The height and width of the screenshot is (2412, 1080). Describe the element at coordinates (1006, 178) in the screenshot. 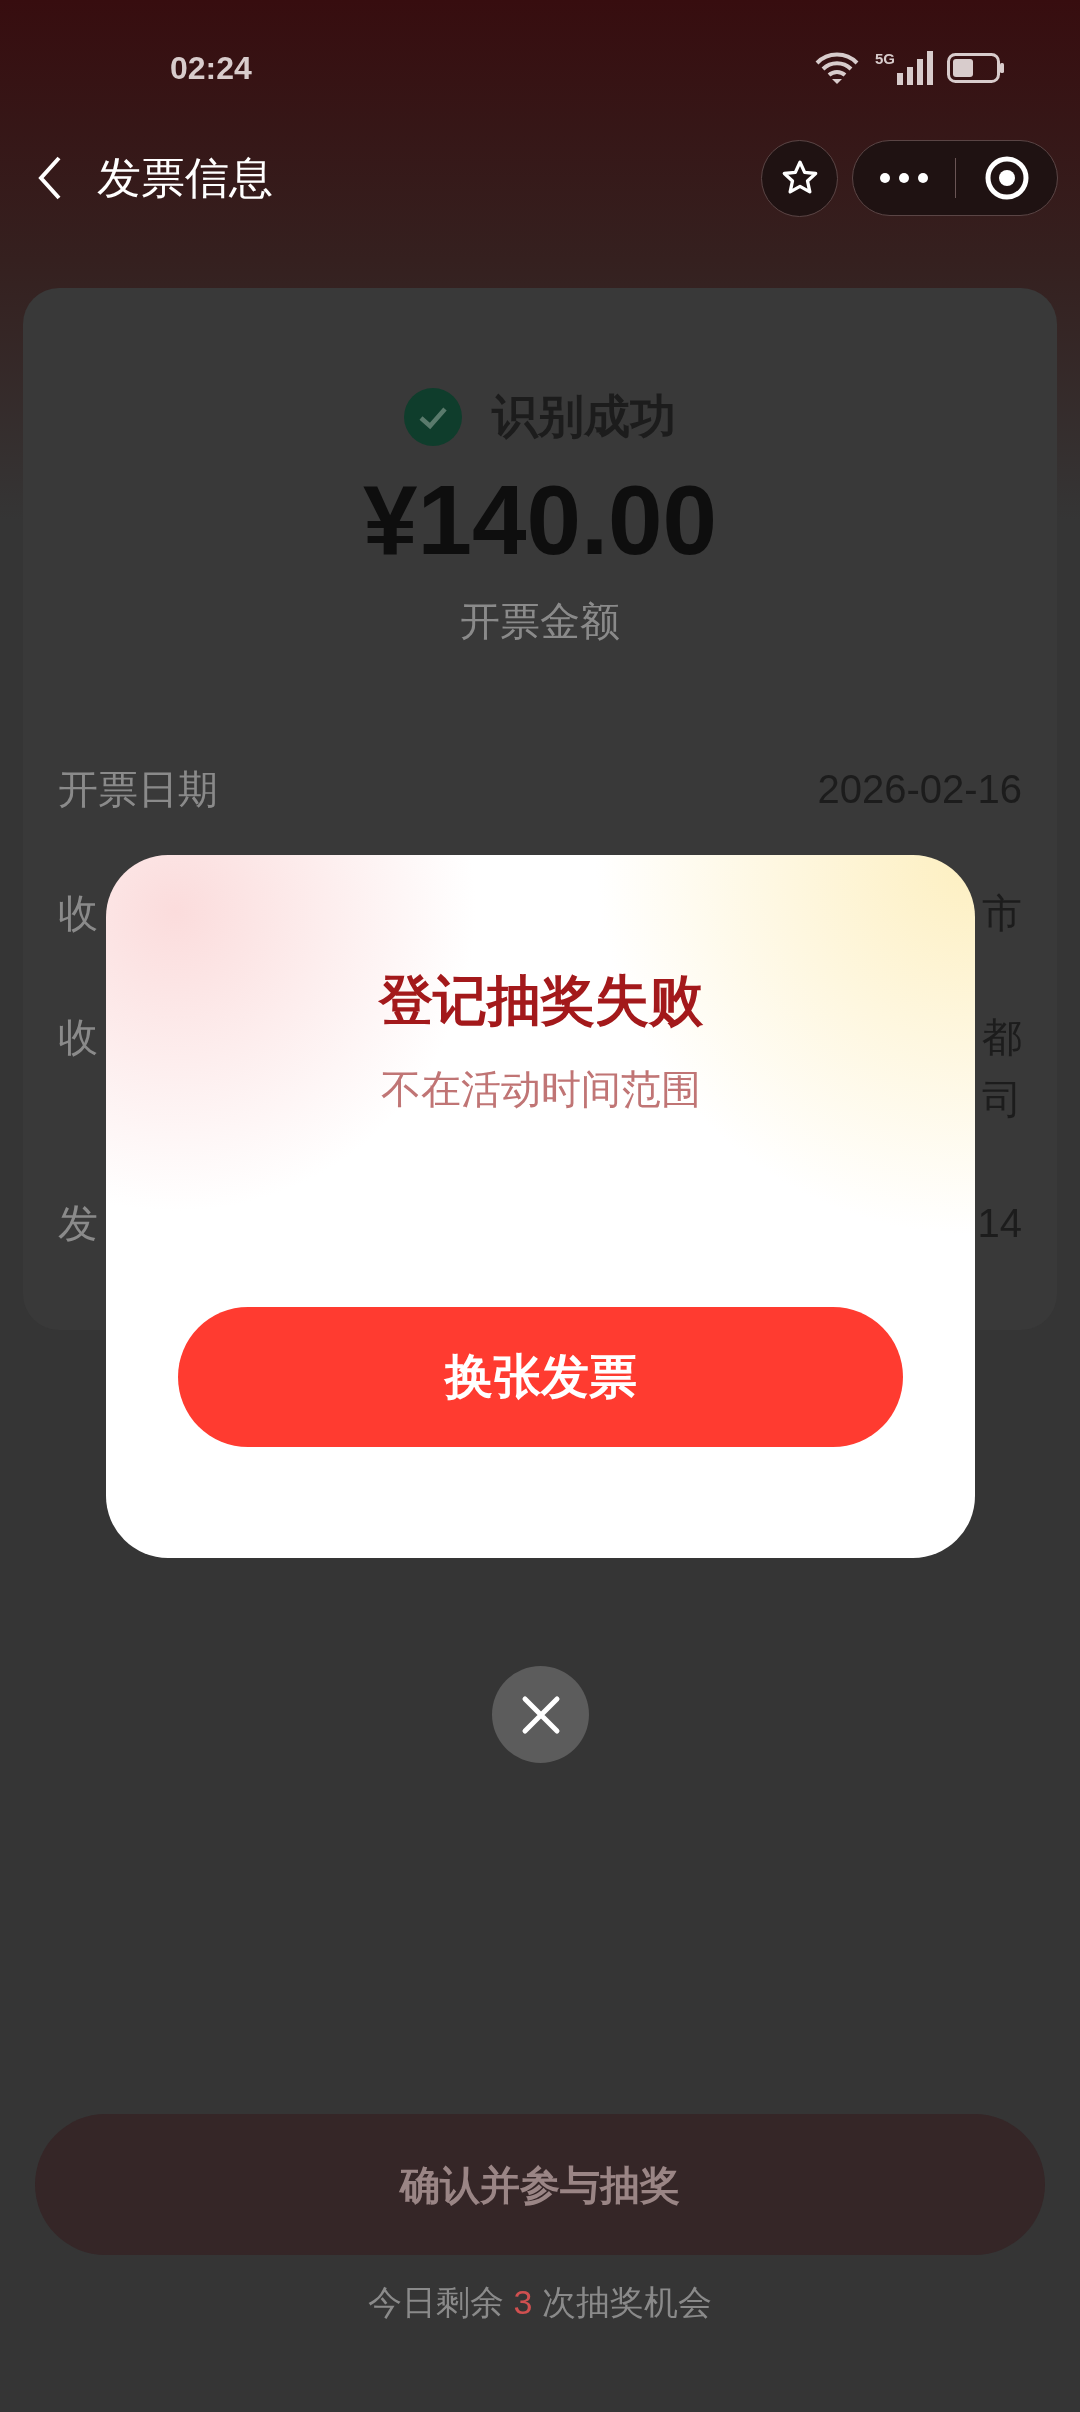

I see `target-icon` at that location.